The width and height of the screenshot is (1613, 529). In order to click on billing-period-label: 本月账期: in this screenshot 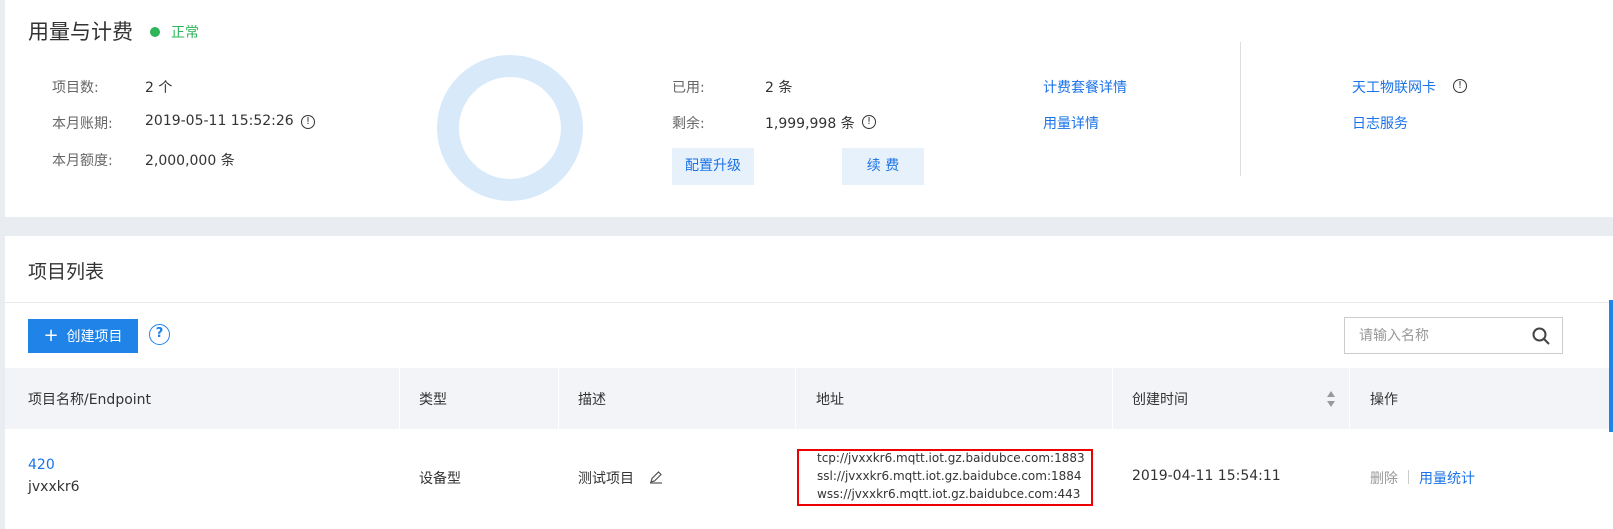, I will do `click(82, 124)`.